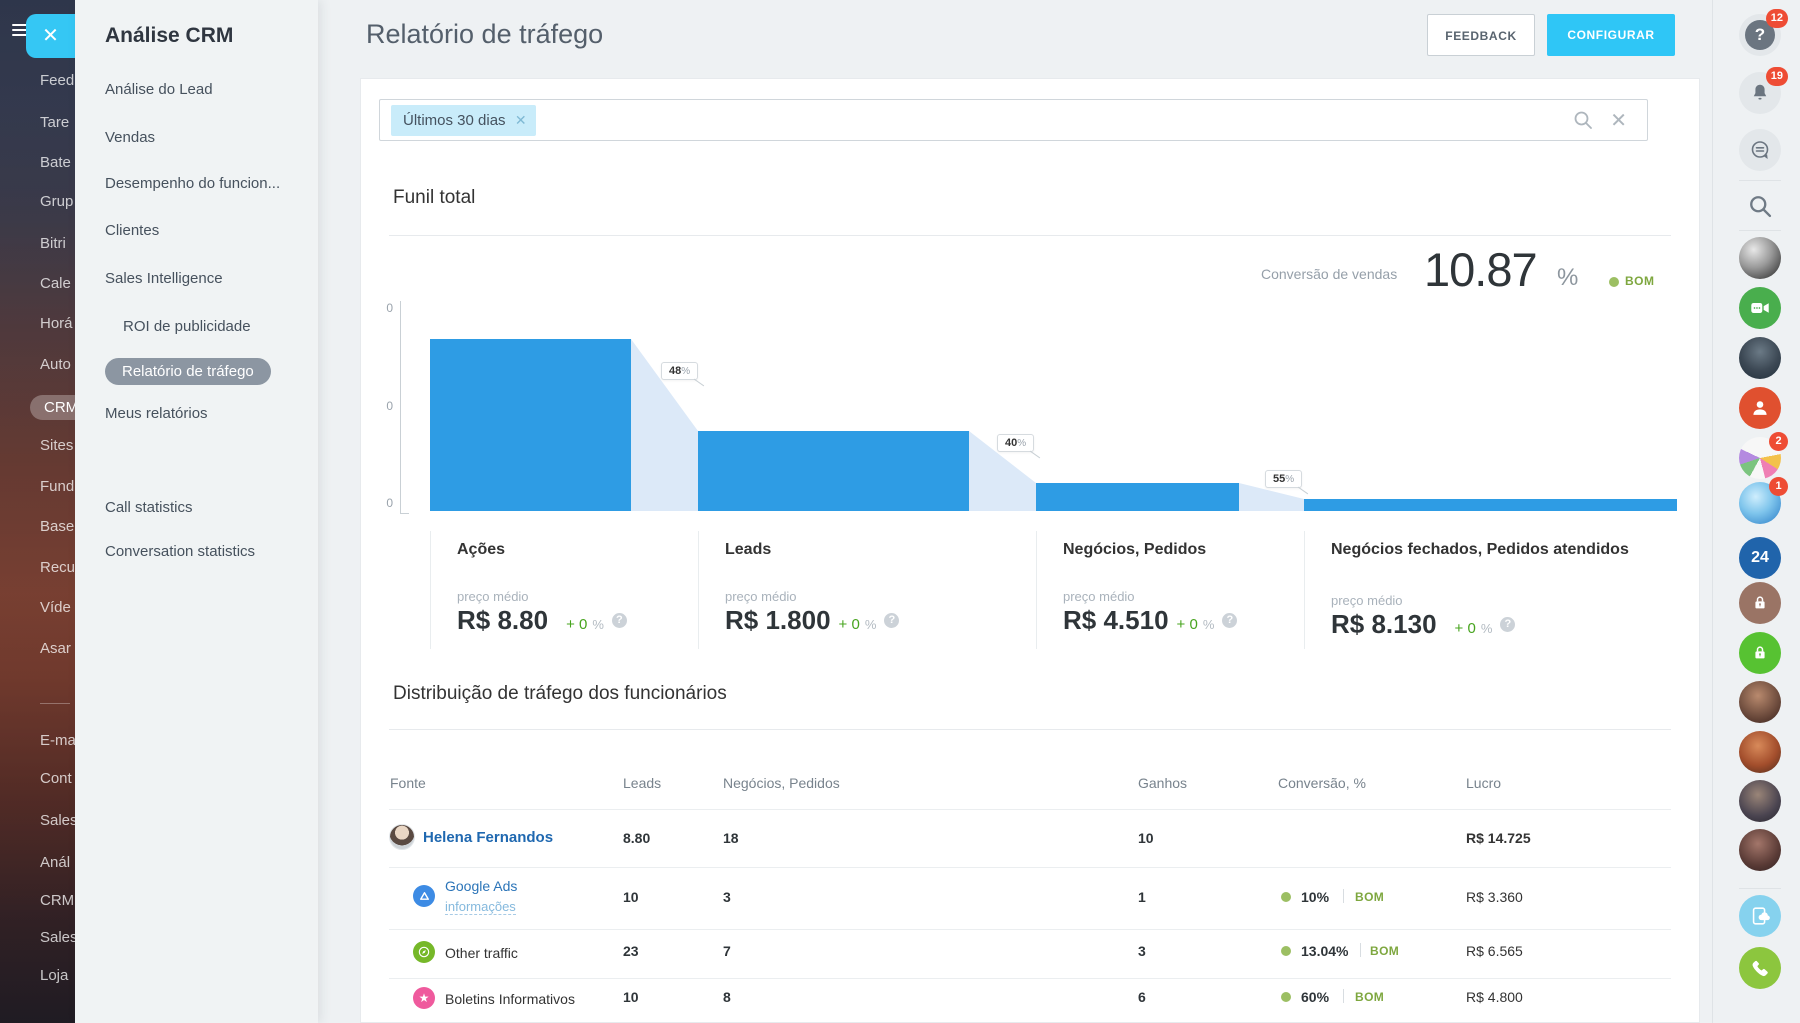  Describe the element at coordinates (778, 620) in the screenshot. I see `avg-price-value: R$ 1.800` at that location.